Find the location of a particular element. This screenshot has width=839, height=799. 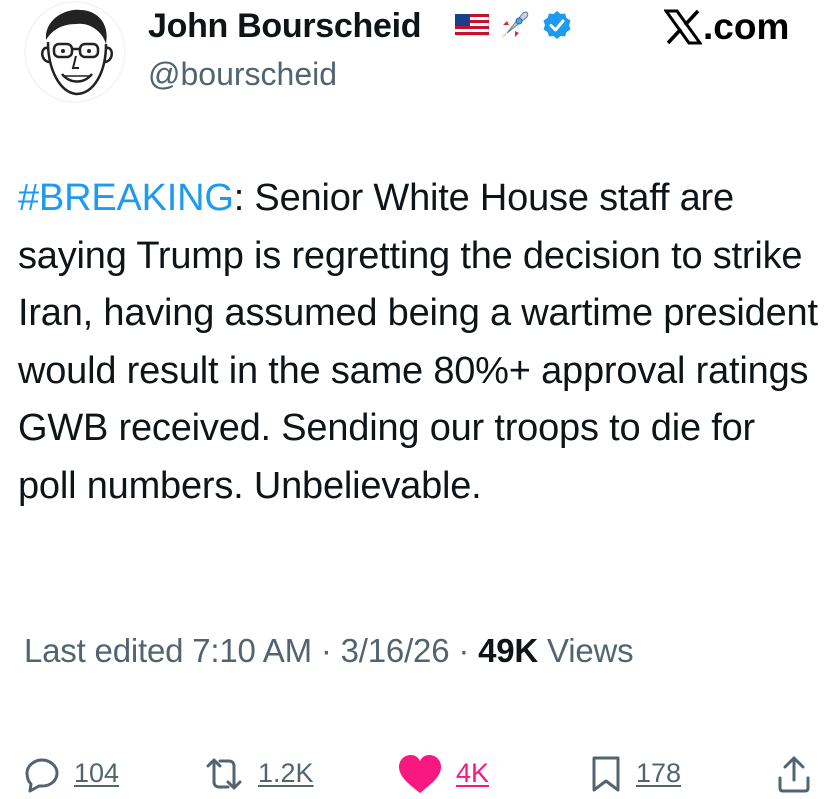

share-icon is located at coordinates (794, 774).